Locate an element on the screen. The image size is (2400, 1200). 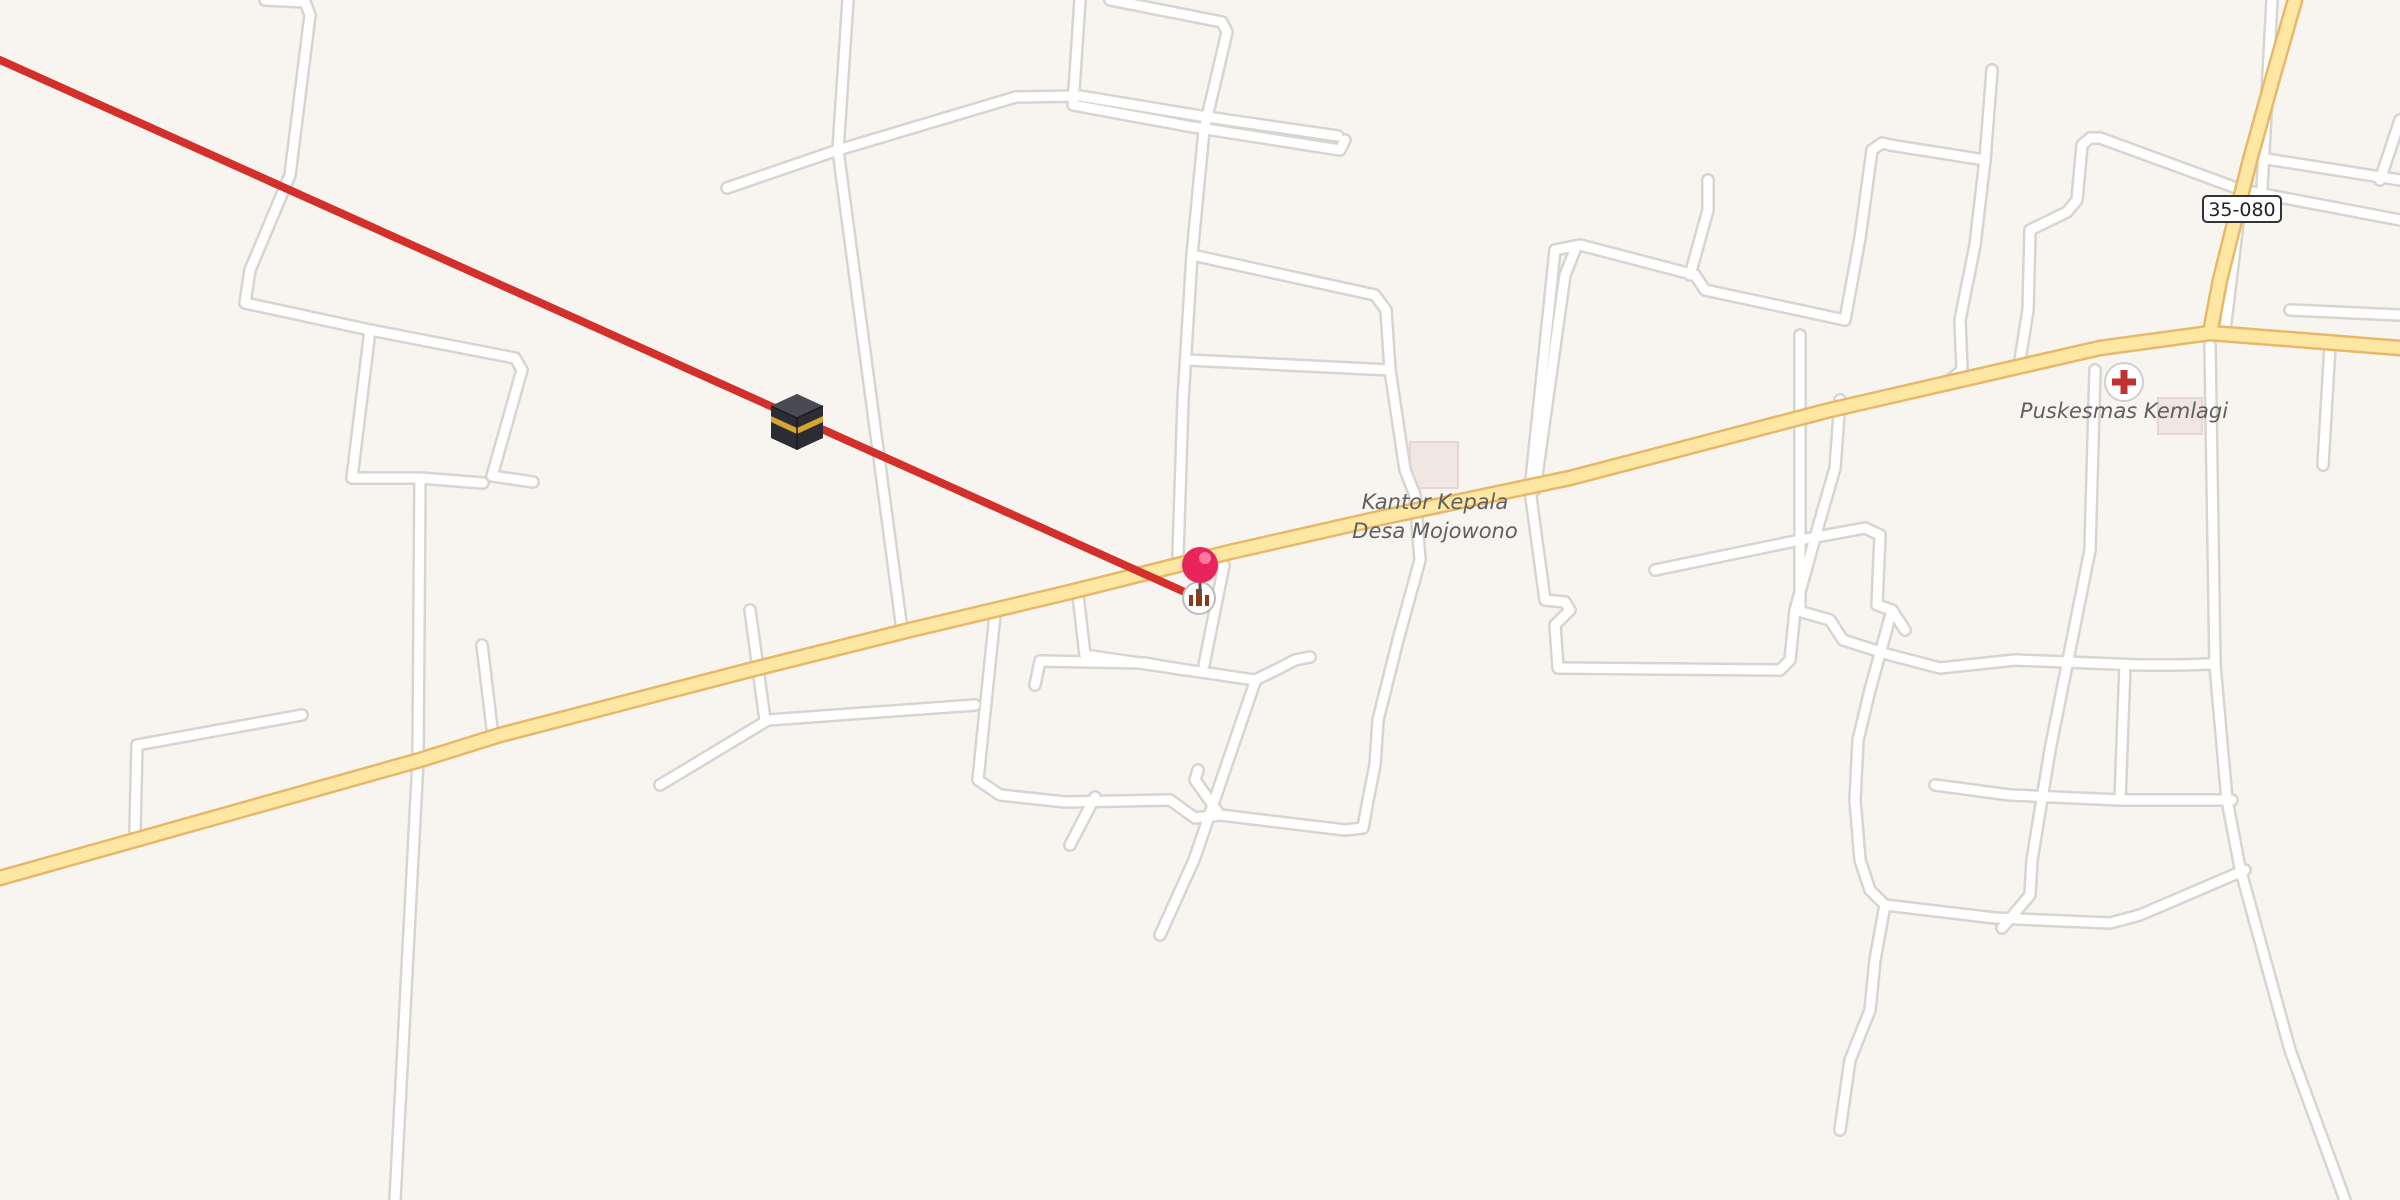
hospital-icon is located at coordinates (2124, 382).